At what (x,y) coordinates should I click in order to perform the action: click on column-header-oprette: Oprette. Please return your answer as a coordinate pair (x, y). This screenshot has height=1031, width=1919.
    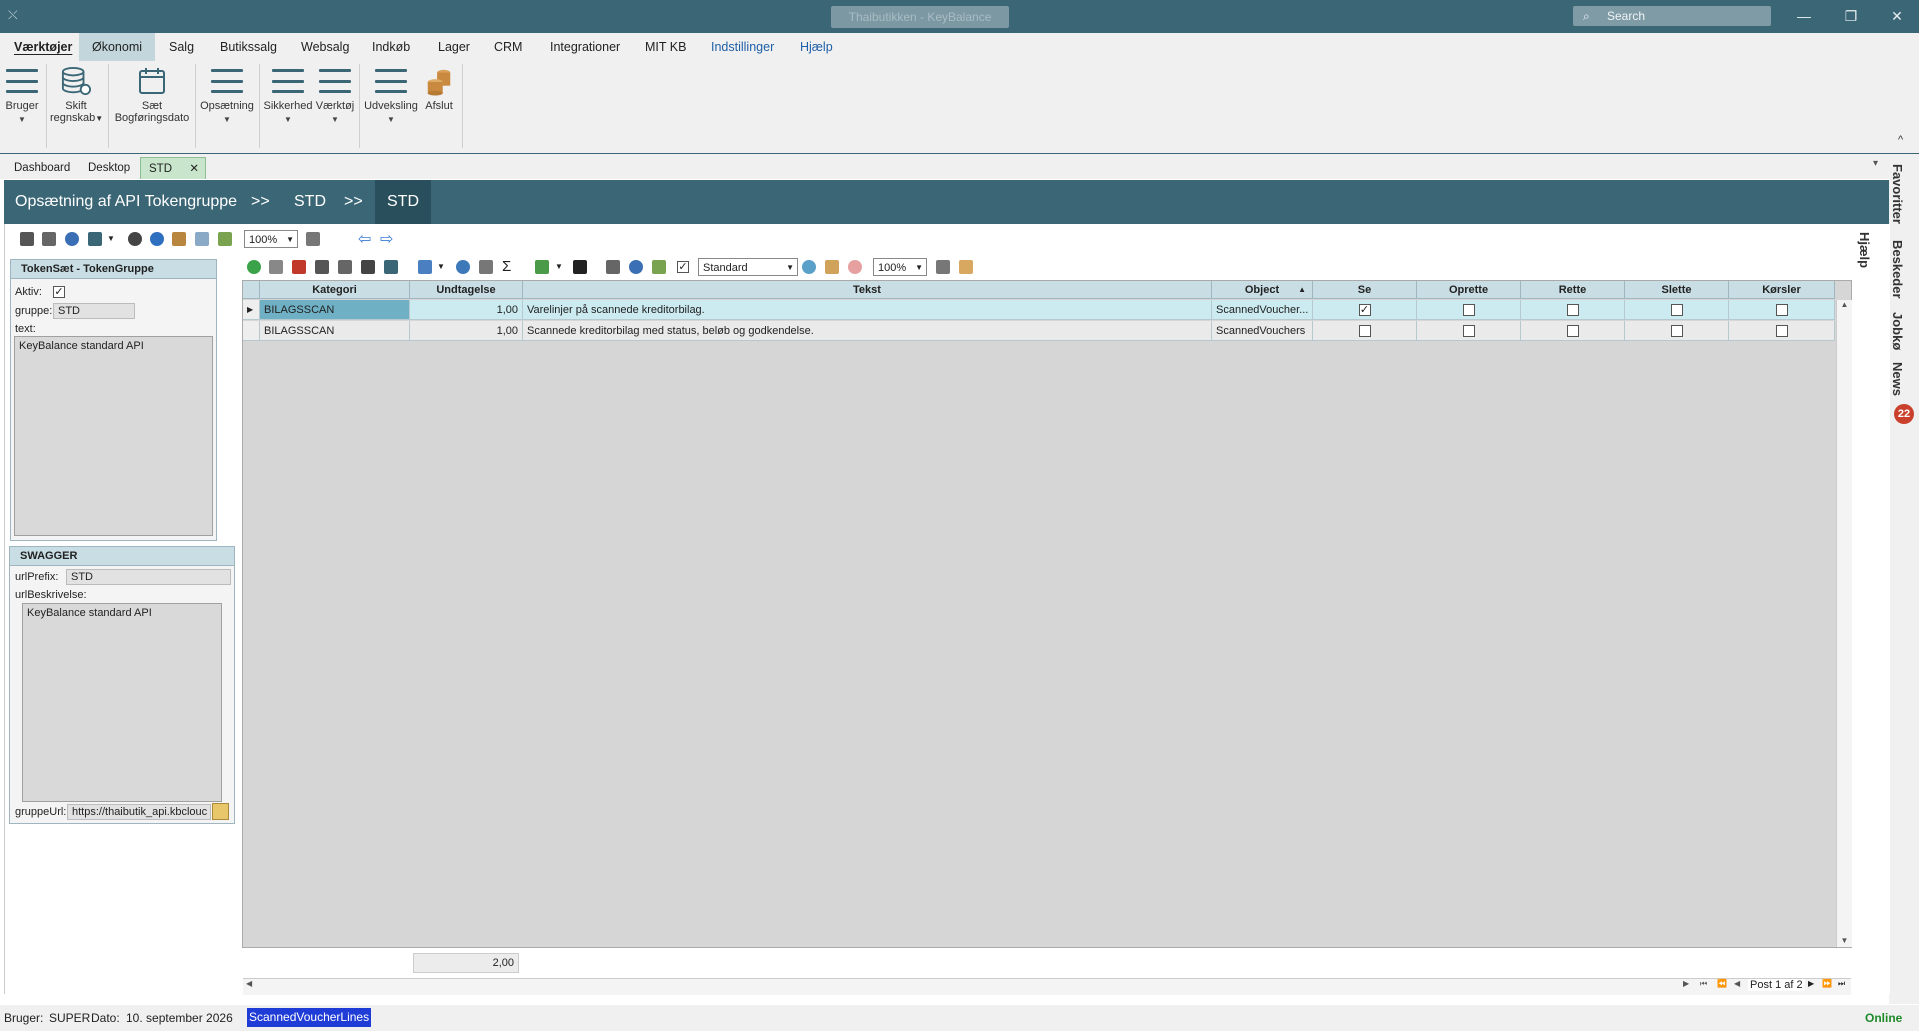
    Looking at the image, I should click on (1469, 290).